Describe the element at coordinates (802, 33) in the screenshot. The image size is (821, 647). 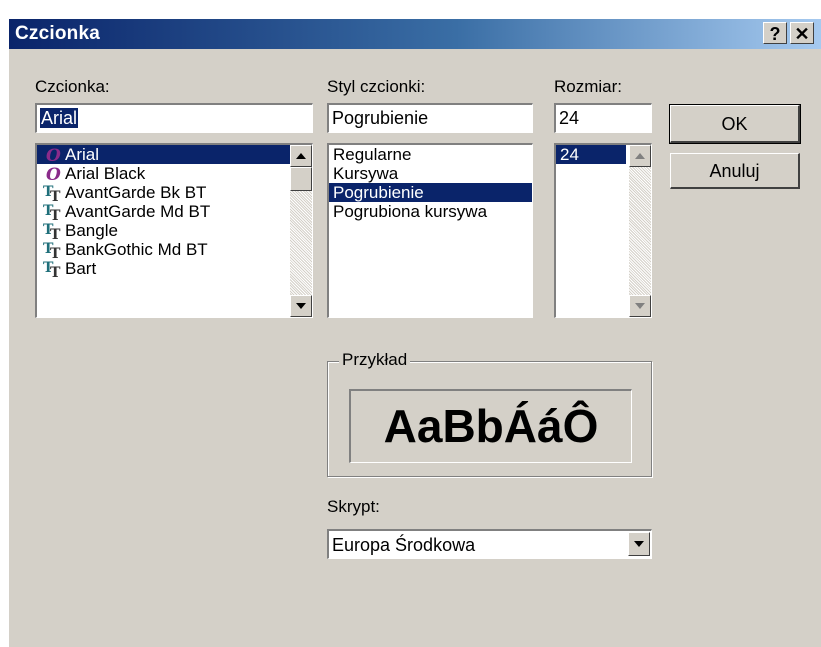
I see `close-button: ✕` at that location.